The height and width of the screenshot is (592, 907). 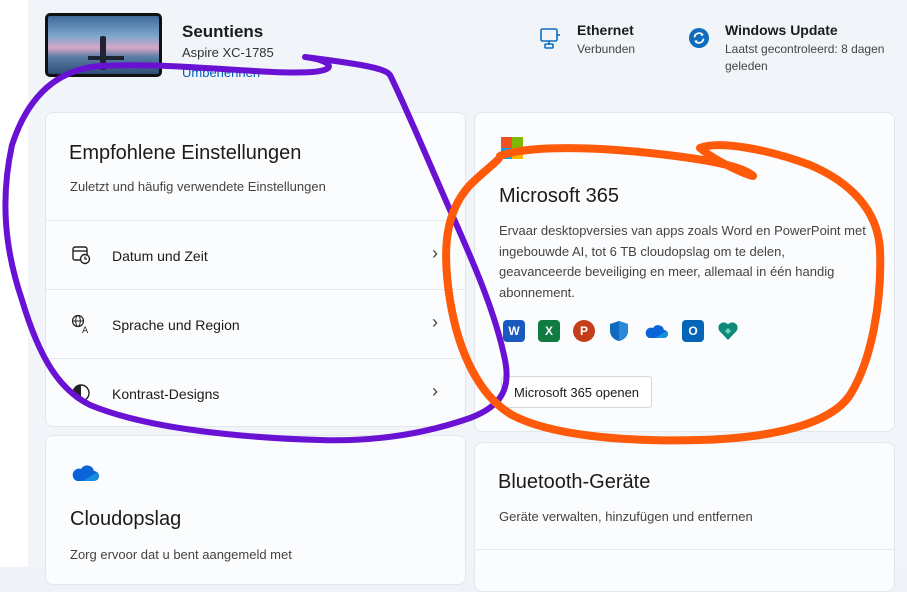 What do you see at coordinates (506, 153) in the screenshot?
I see `logo-square-blue` at bounding box center [506, 153].